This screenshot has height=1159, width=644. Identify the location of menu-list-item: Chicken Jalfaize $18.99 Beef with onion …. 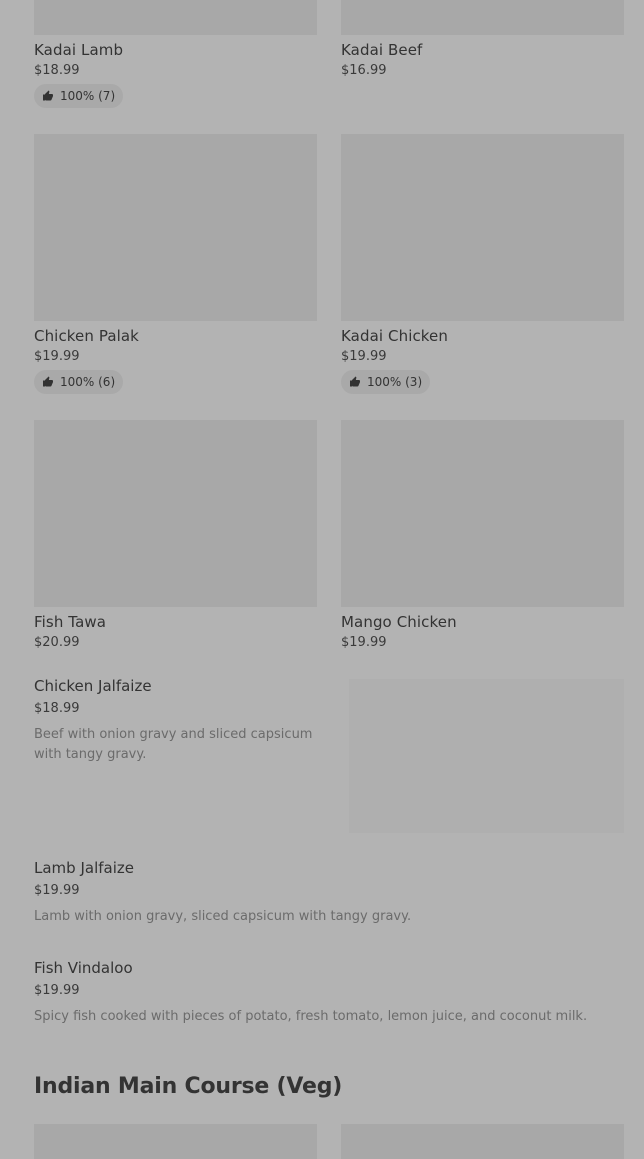
(186, 720).